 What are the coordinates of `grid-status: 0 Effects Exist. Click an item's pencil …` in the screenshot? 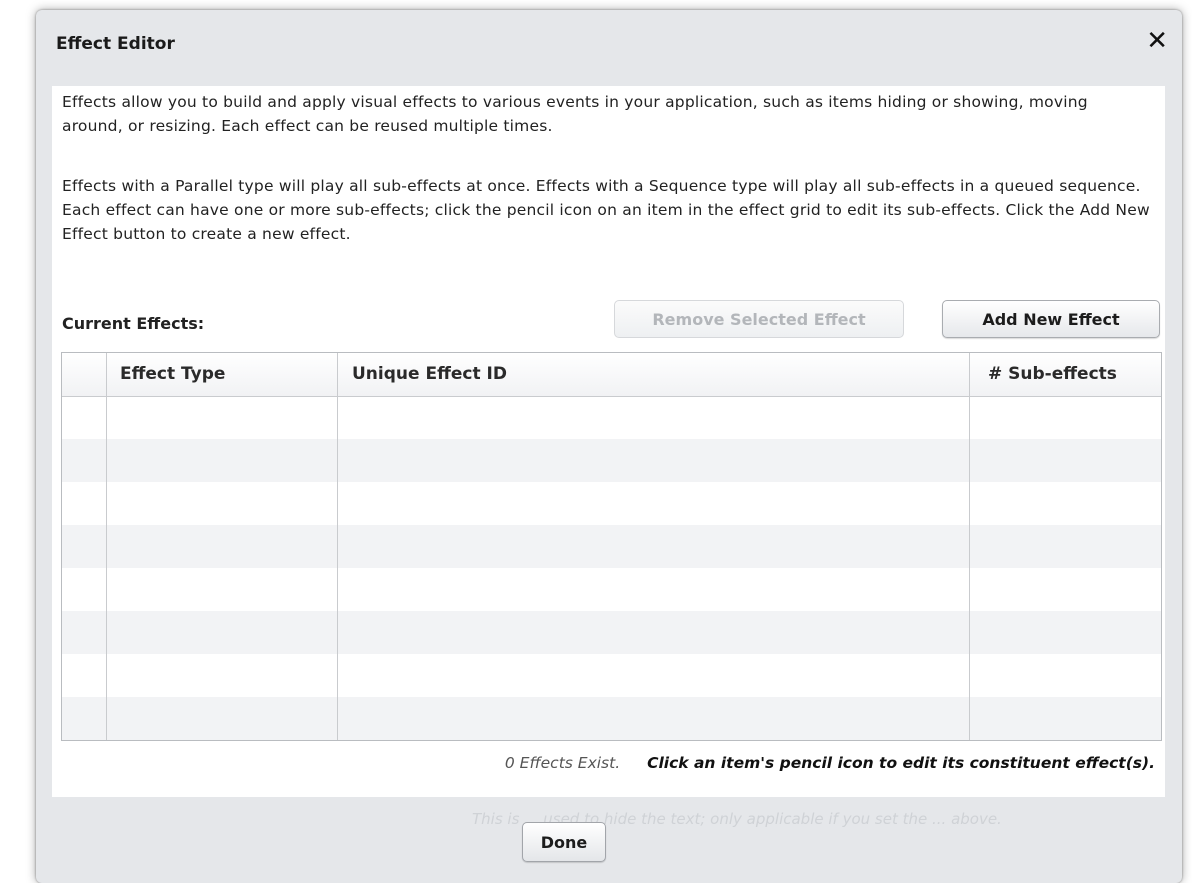 It's located at (830, 763).